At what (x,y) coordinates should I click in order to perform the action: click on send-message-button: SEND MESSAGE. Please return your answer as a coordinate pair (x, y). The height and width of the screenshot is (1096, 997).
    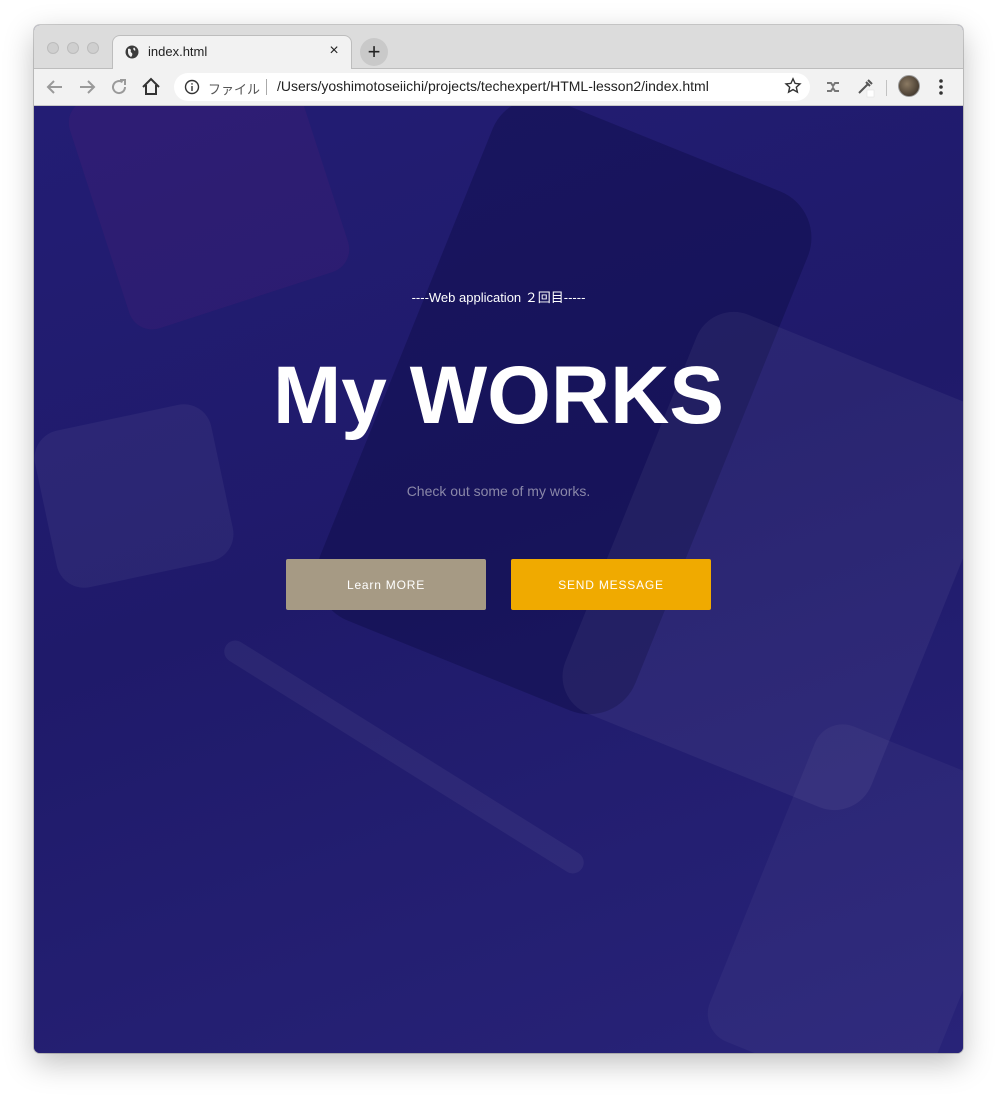
    Looking at the image, I should click on (611, 584).